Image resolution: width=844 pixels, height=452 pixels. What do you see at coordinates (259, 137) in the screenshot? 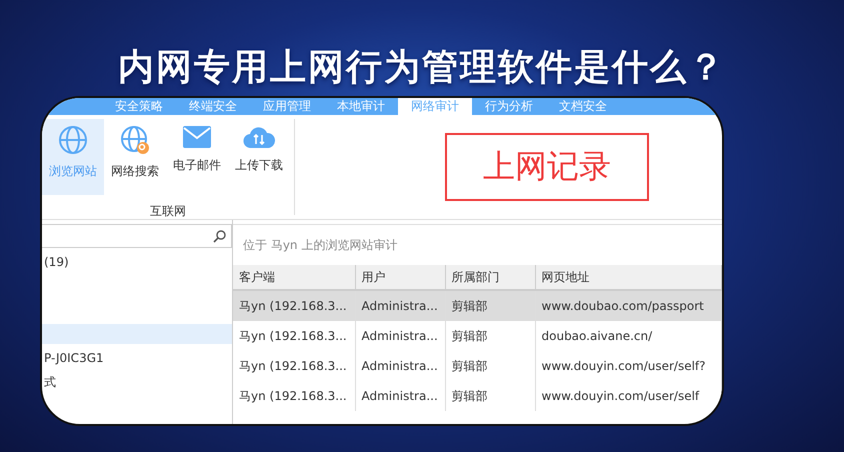
I see `cloud-transfer-icon` at bounding box center [259, 137].